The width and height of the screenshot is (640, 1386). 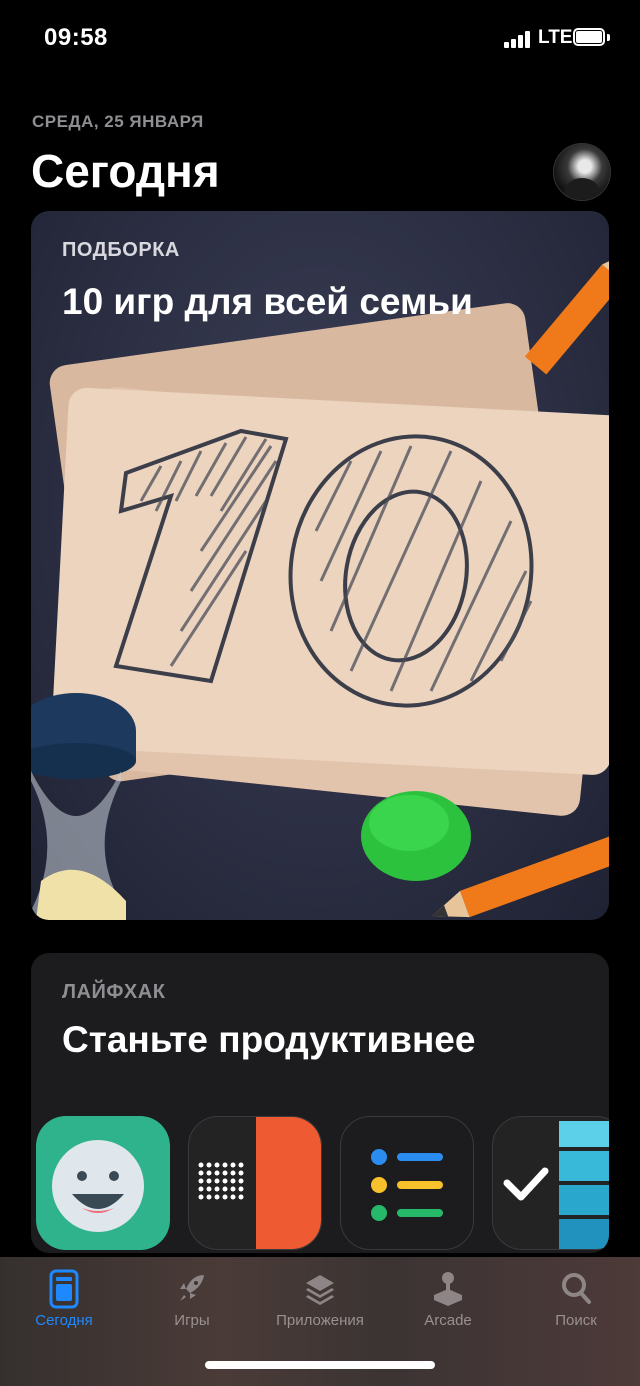 What do you see at coordinates (592, 38) in the screenshot?
I see `battery-icon` at bounding box center [592, 38].